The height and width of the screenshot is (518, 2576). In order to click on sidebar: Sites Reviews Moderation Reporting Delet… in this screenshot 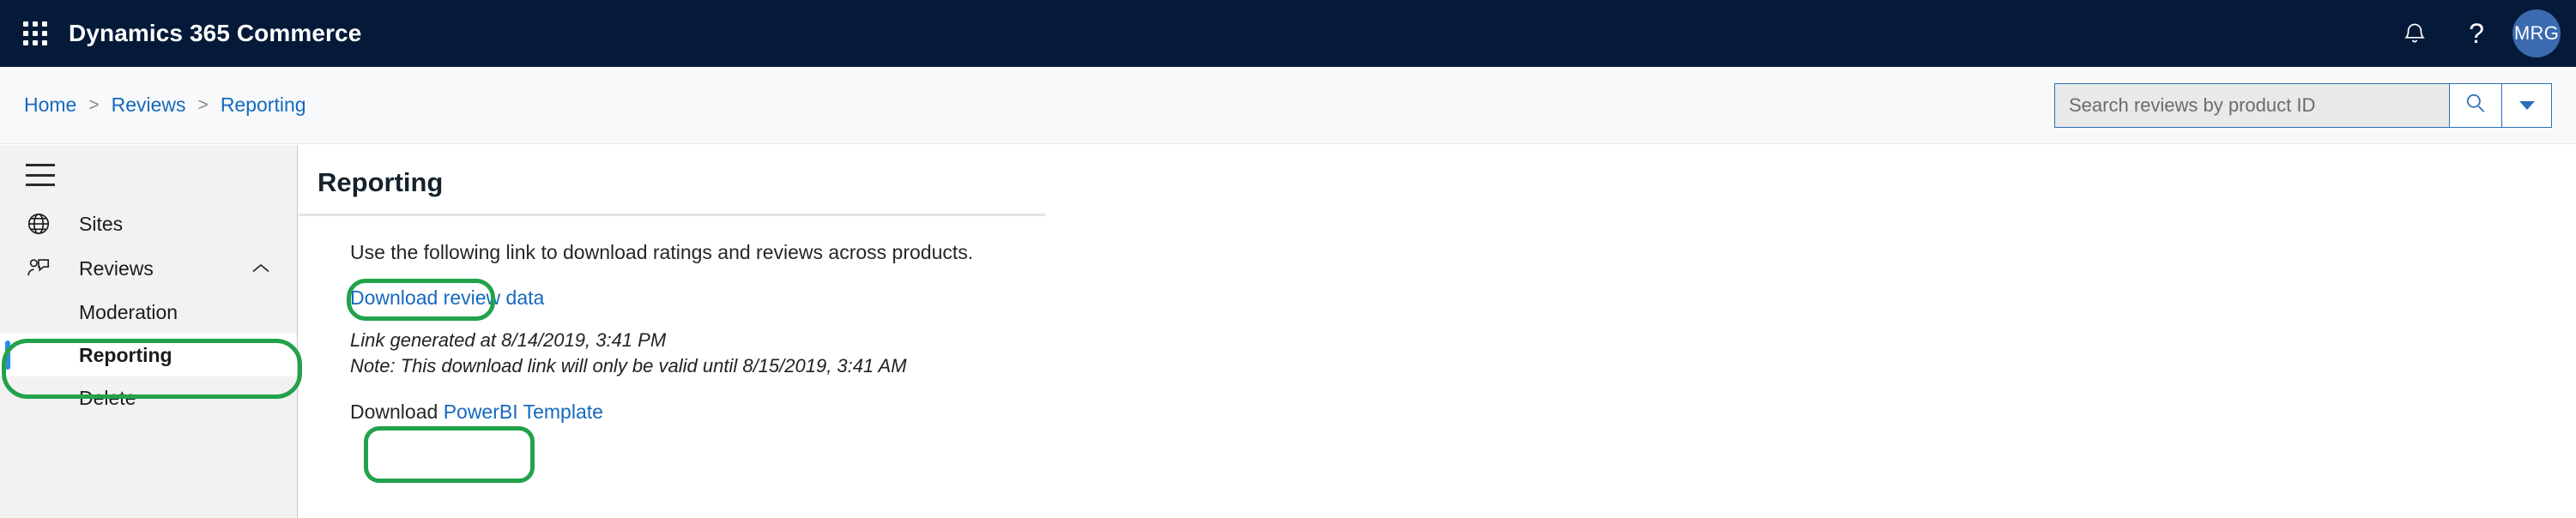, I will do `click(149, 331)`.